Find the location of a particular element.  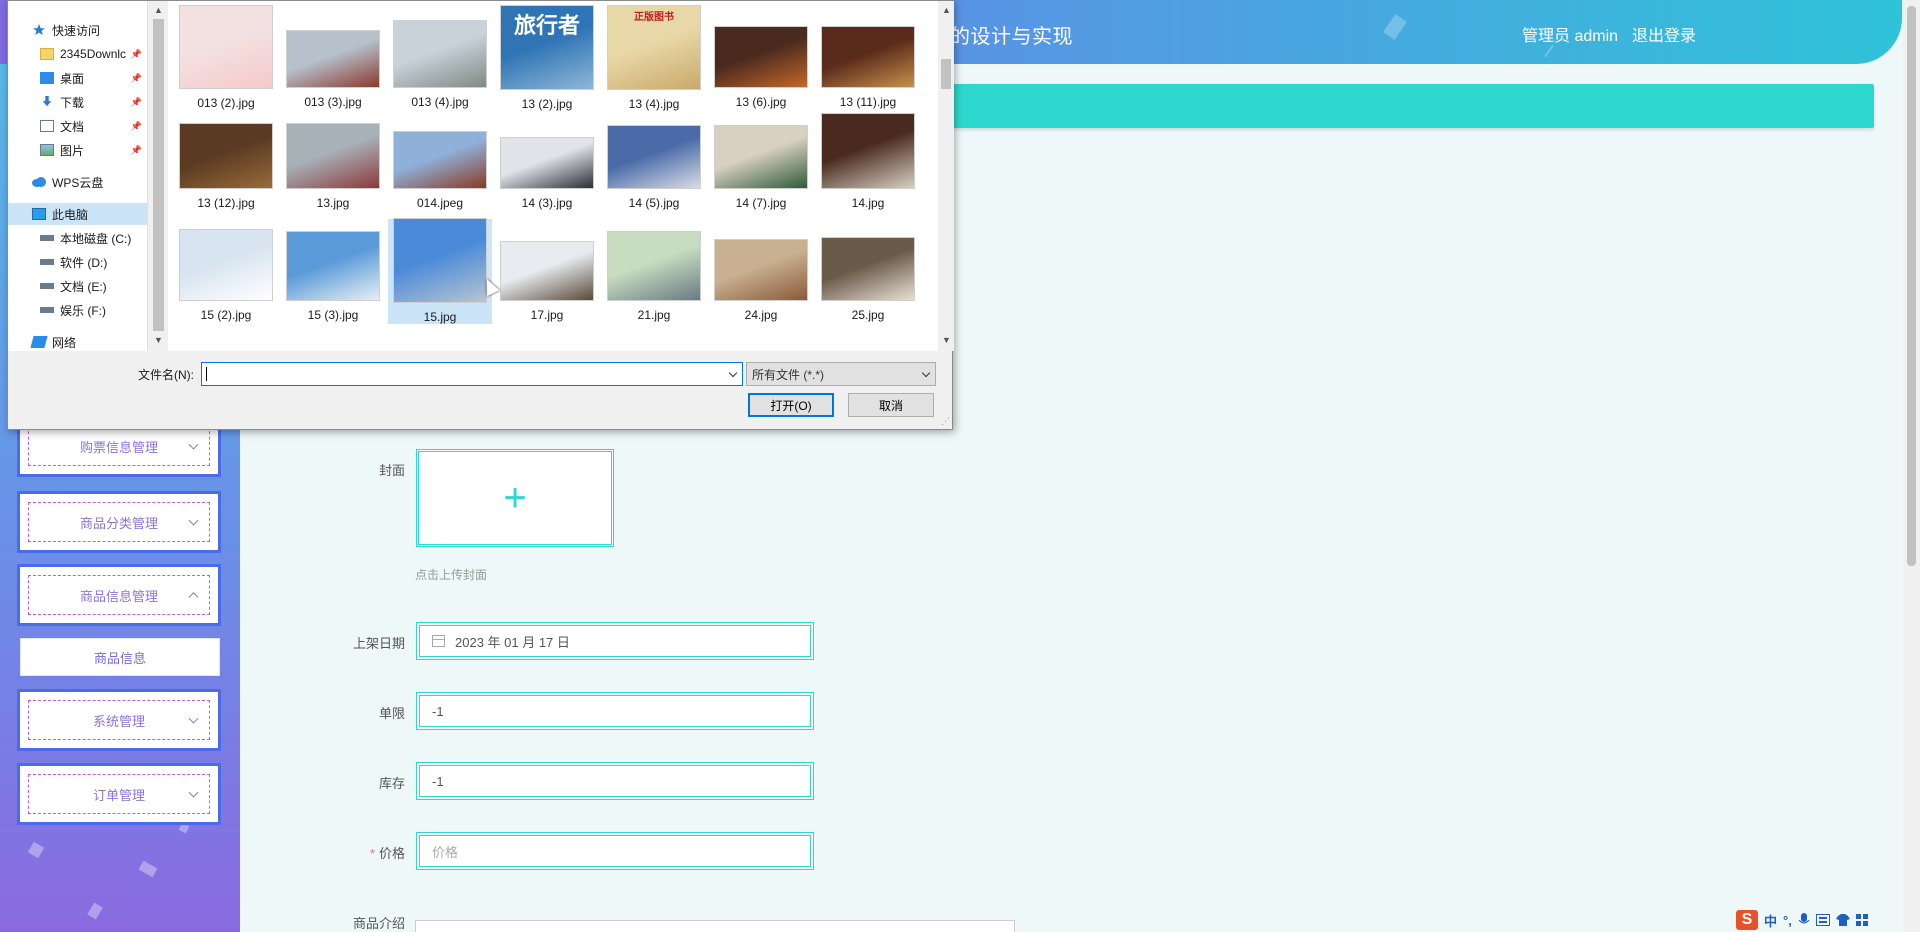

filetype-select: 所有文件 (*.*) is located at coordinates (841, 374).